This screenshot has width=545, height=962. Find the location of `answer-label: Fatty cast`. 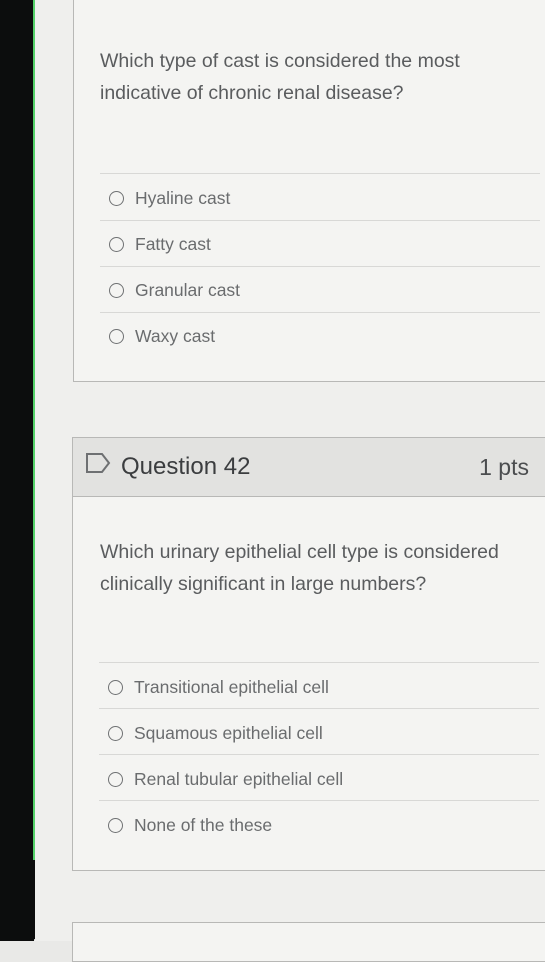

answer-label: Fatty cast is located at coordinates (173, 243).